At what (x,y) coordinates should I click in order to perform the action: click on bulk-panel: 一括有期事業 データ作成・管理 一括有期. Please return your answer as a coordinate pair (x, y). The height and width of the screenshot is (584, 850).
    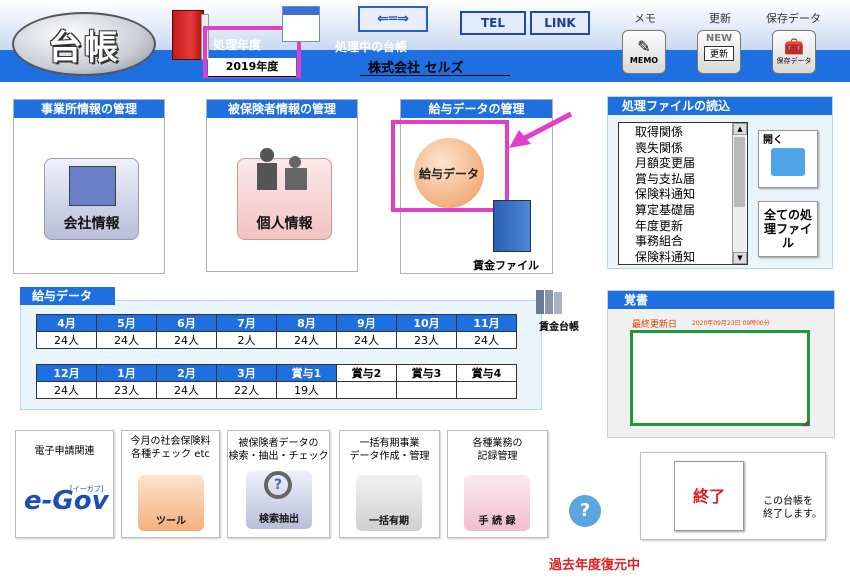
    Looking at the image, I should click on (389, 484).